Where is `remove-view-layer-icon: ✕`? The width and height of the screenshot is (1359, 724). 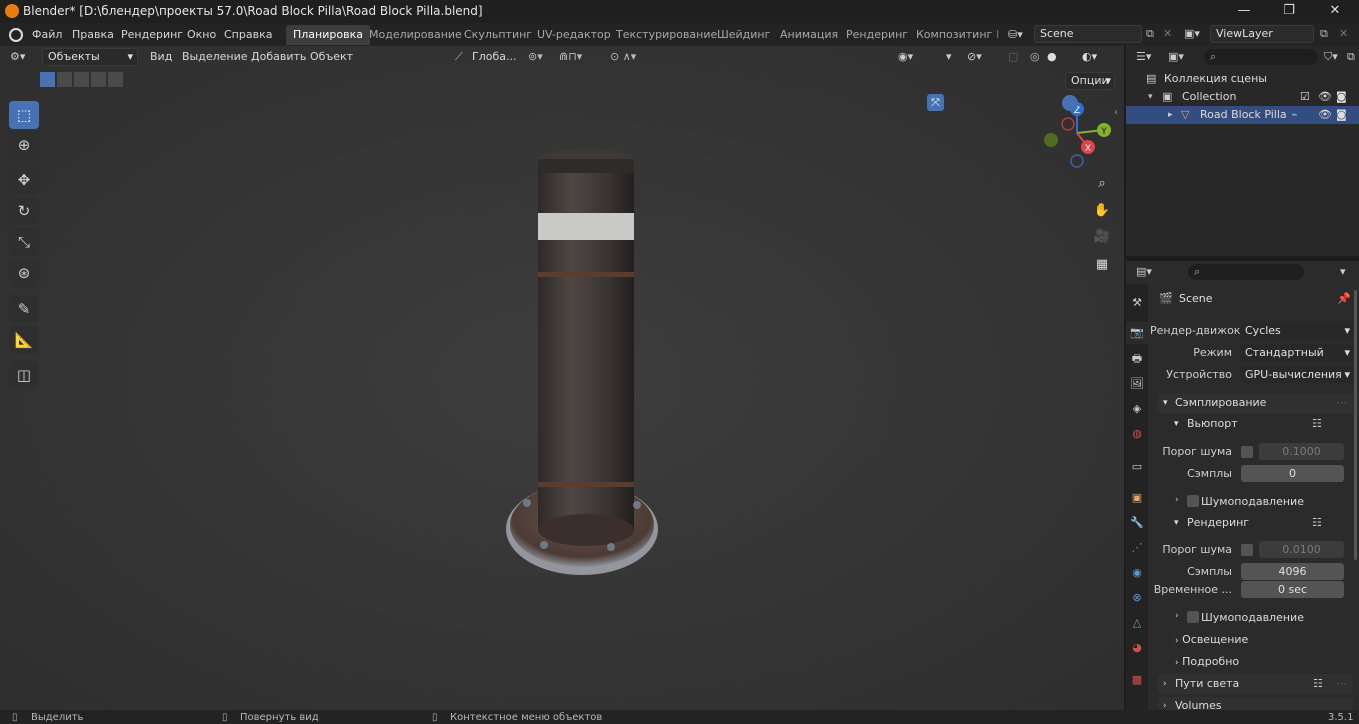 remove-view-layer-icon: ✕ is located at coordinates (1343, 33).